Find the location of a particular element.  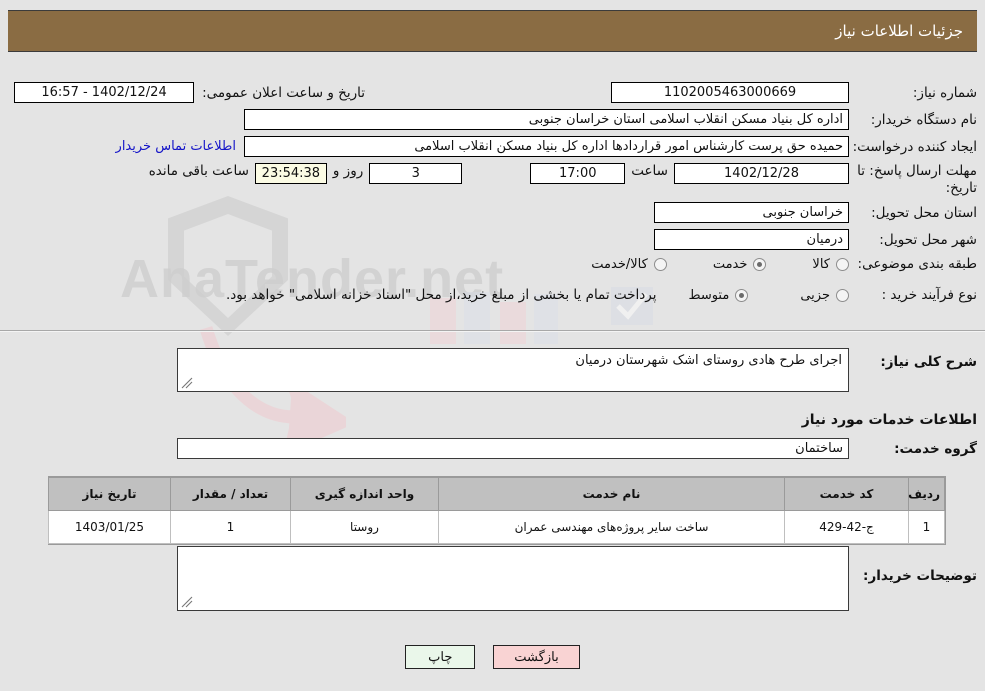

deadline-time-value: 17:00 is located at coordinates (578, 173).